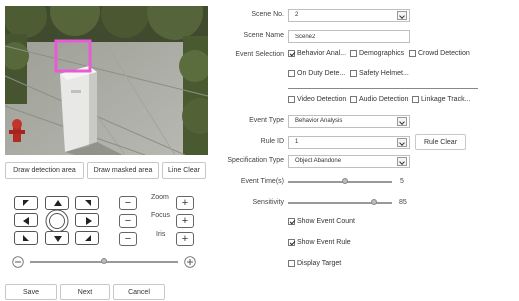  I want to click on iris-open-button: +, so click(185, 239).